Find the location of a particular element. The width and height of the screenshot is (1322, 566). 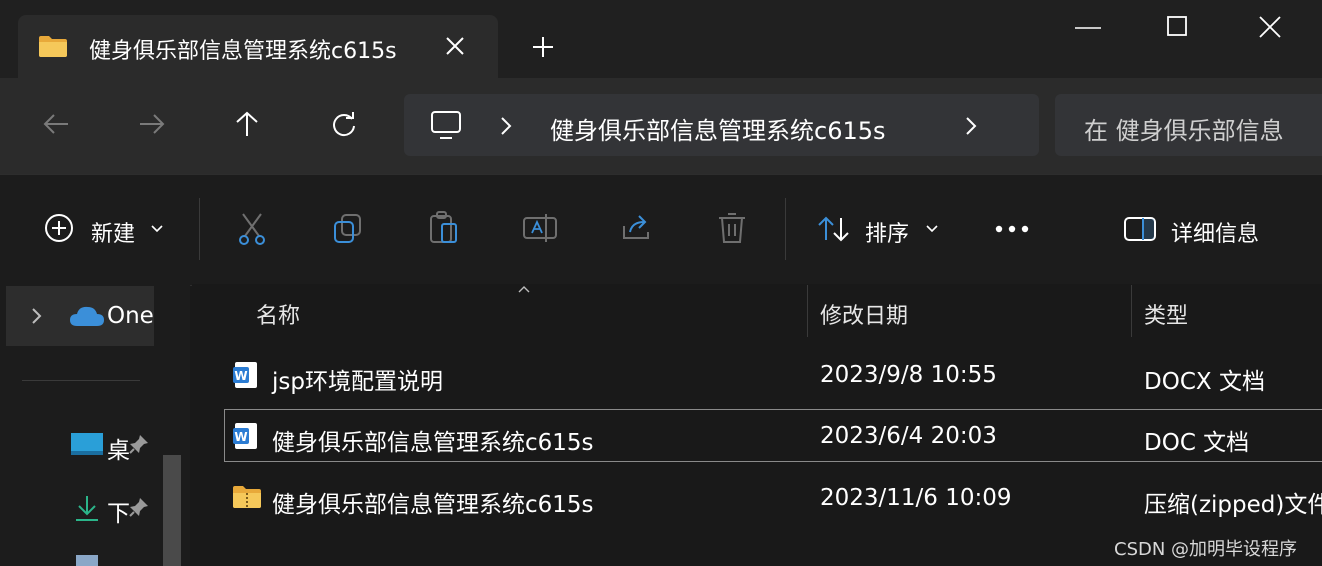

breadcrumb-current: 健身俱乐部信息管理系统c615s is located at coordinates (718, 128).